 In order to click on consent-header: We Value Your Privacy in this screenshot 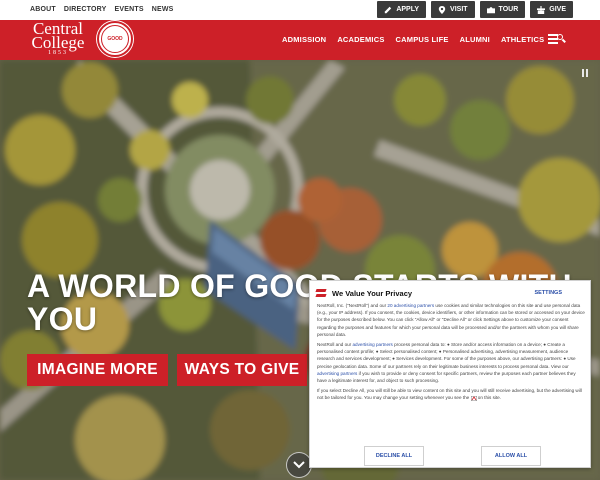, I will do `click(364, 293)`.